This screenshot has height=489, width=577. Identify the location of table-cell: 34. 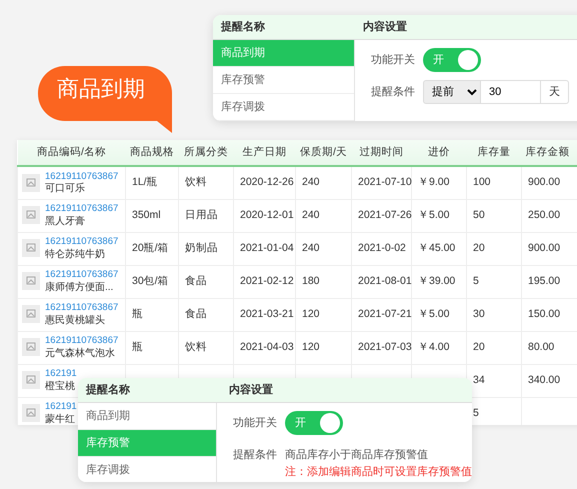
(479, 380).